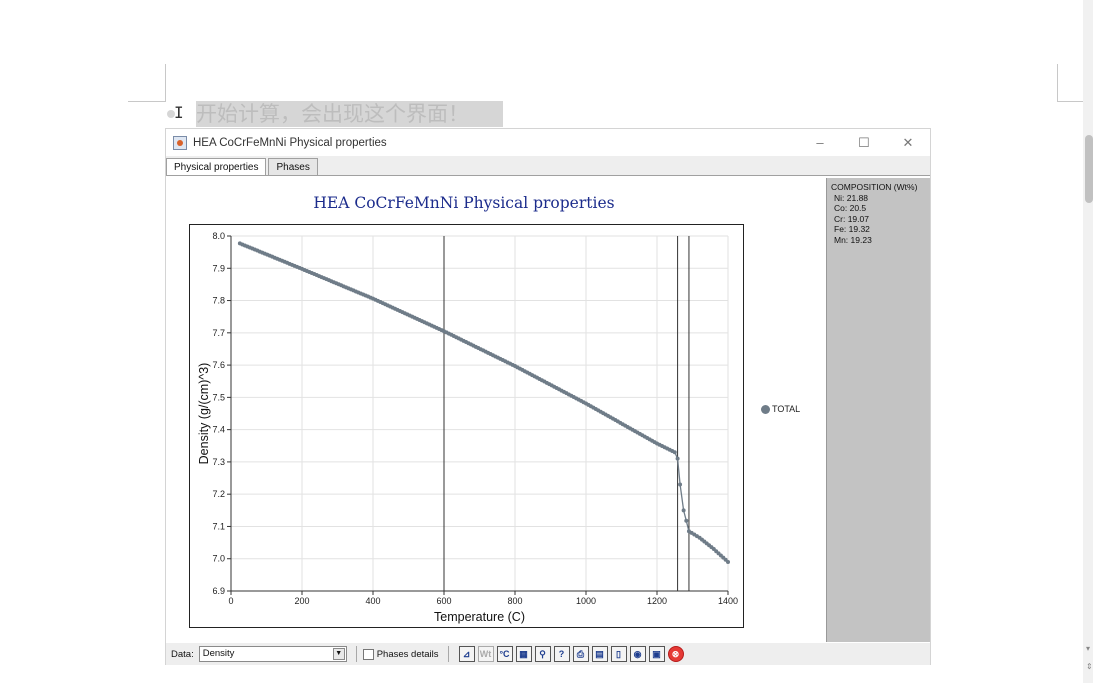 Image resolution: width=1093 pixels, height=683 pixels. I want to click on wt-icon: Wt, so click(485, 654).